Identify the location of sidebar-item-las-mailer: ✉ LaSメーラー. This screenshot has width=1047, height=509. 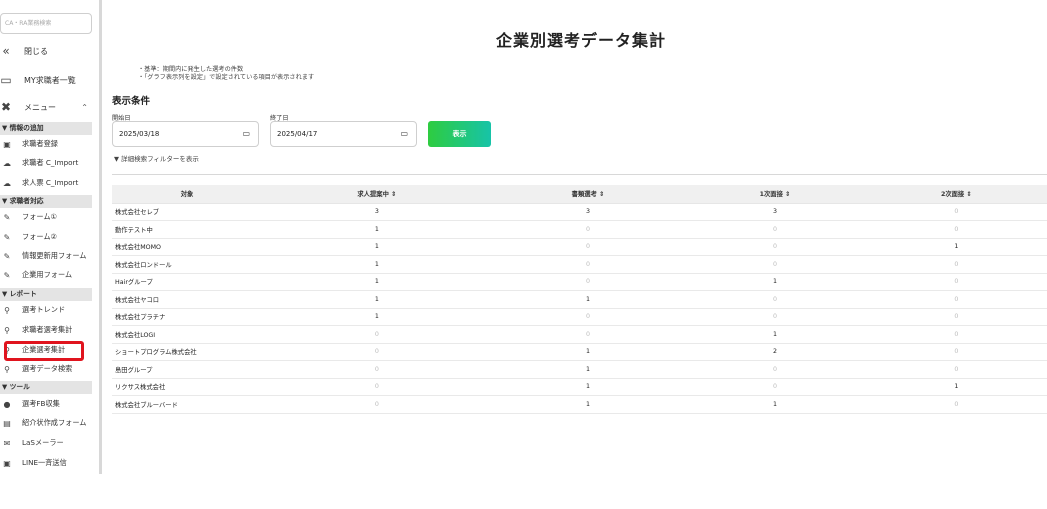
(46, 443).